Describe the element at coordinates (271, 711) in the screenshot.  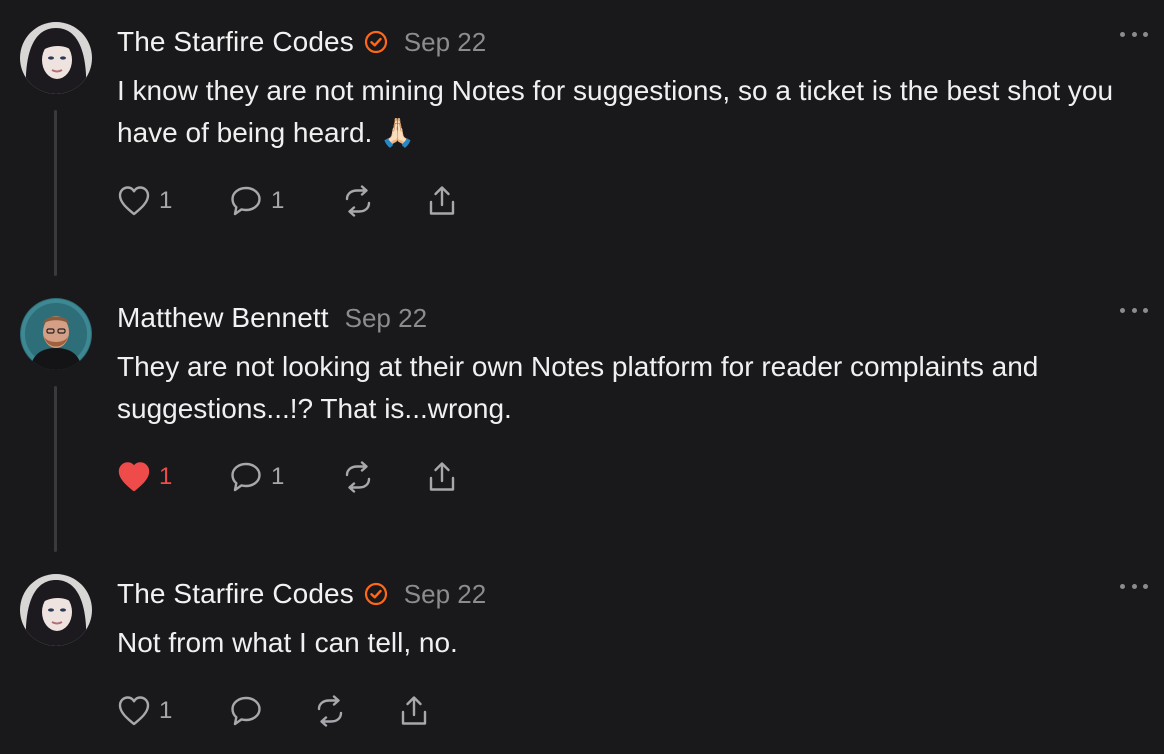
I see `comment-button` at that location.